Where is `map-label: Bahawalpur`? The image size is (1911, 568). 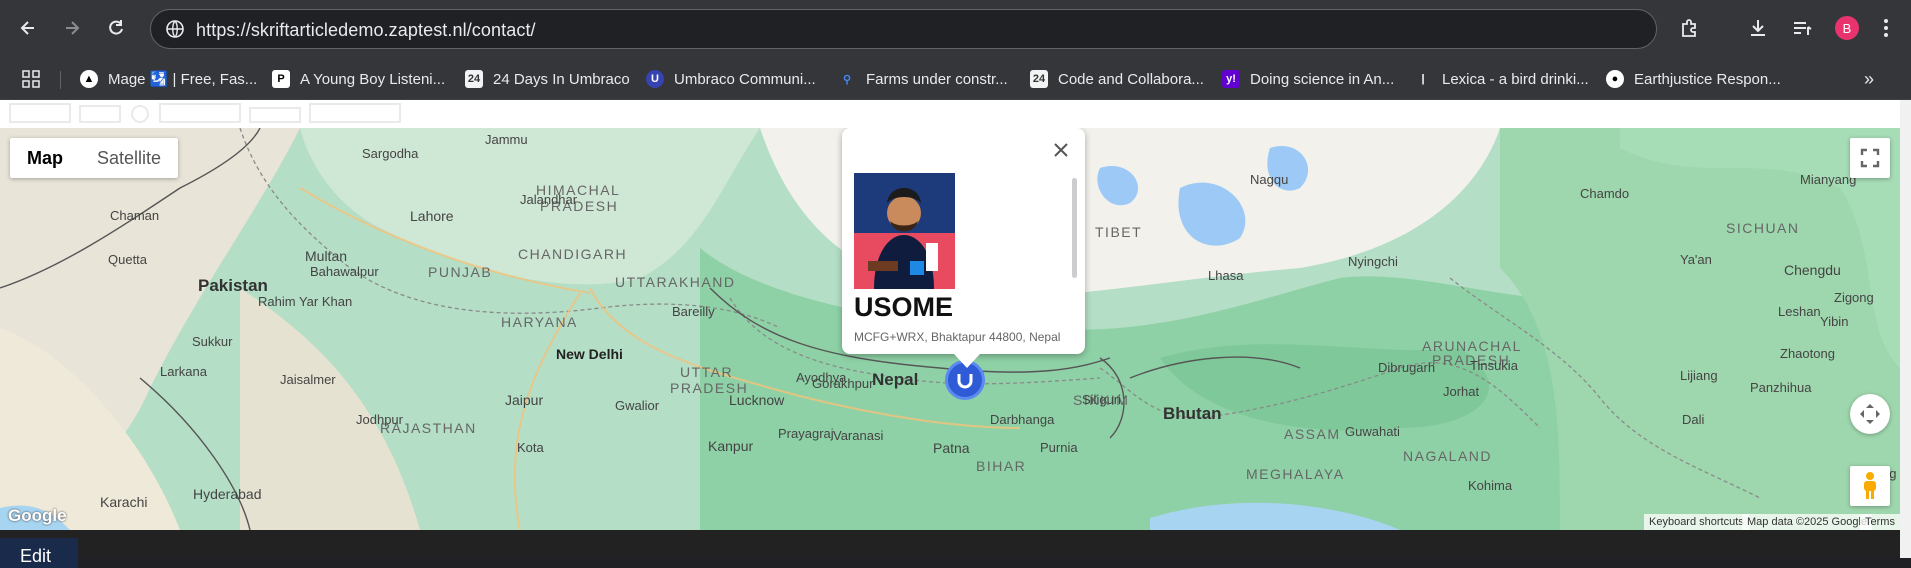 map-label: Bahawalpur is located at coordinates (344, 271).